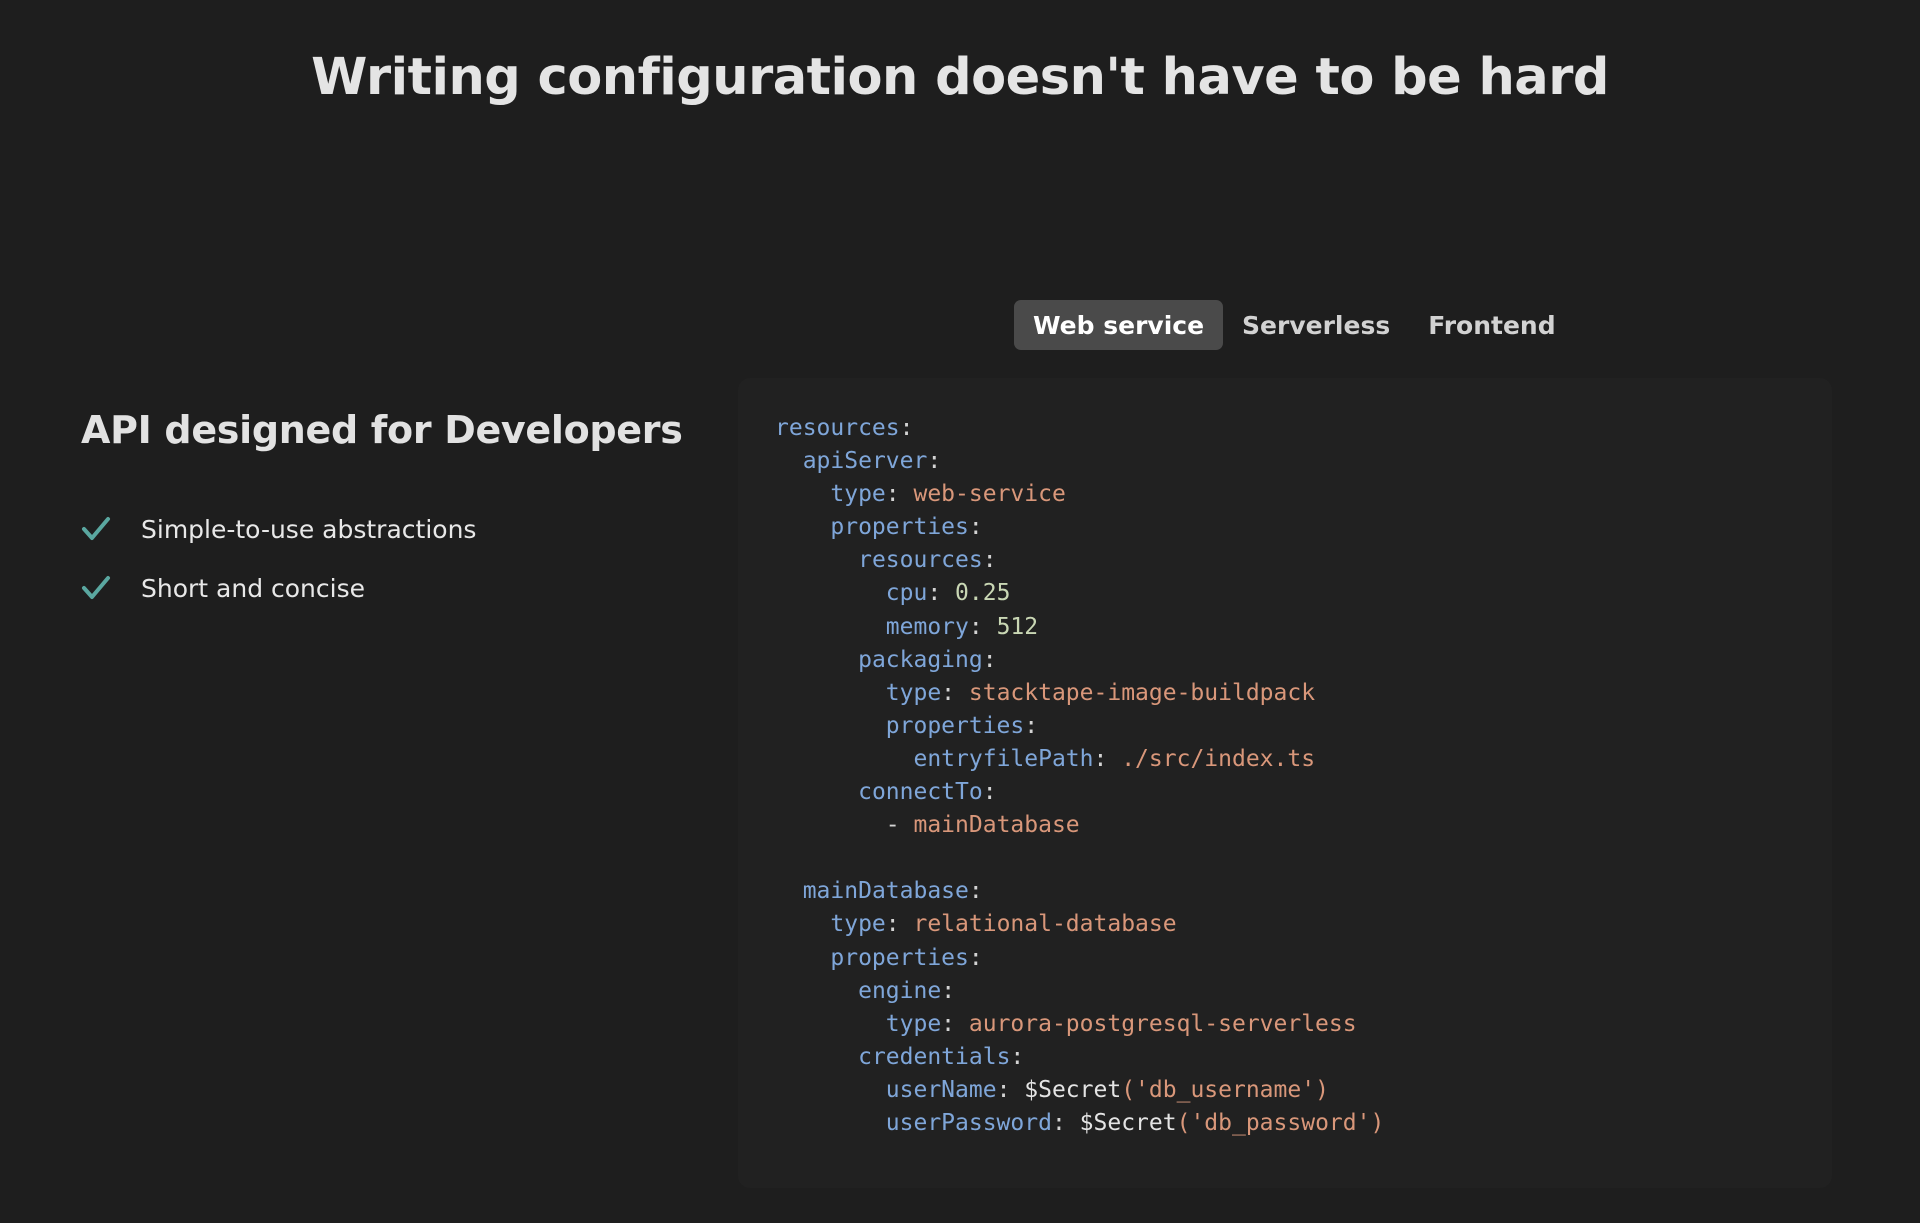 This screenshot has height=1223, width=1920. What do you see at coordinates (382, 430) in the screenshot?
I see `section-heading: API designed for Developers` at bounding box center [382, 430].